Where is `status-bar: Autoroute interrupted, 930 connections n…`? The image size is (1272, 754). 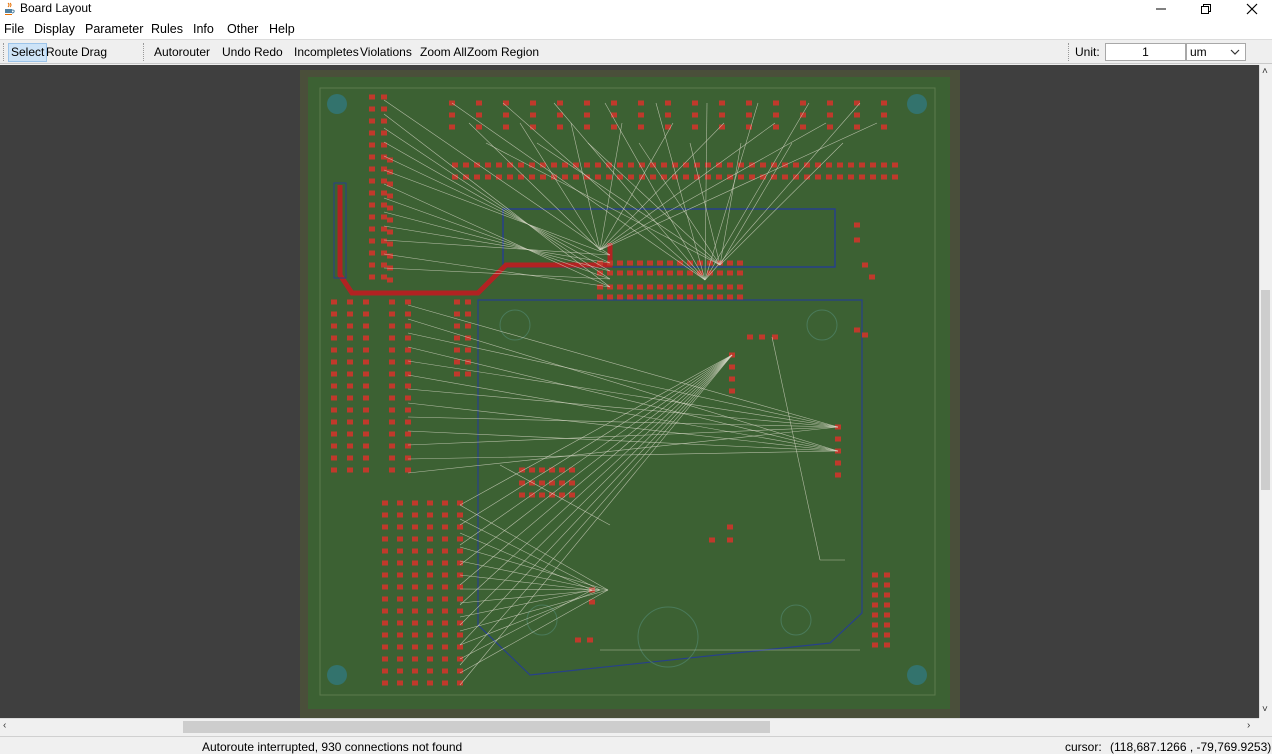 status-bar: Autoroute interrupted, 930 connections n… is located at coordinates (636, 745).